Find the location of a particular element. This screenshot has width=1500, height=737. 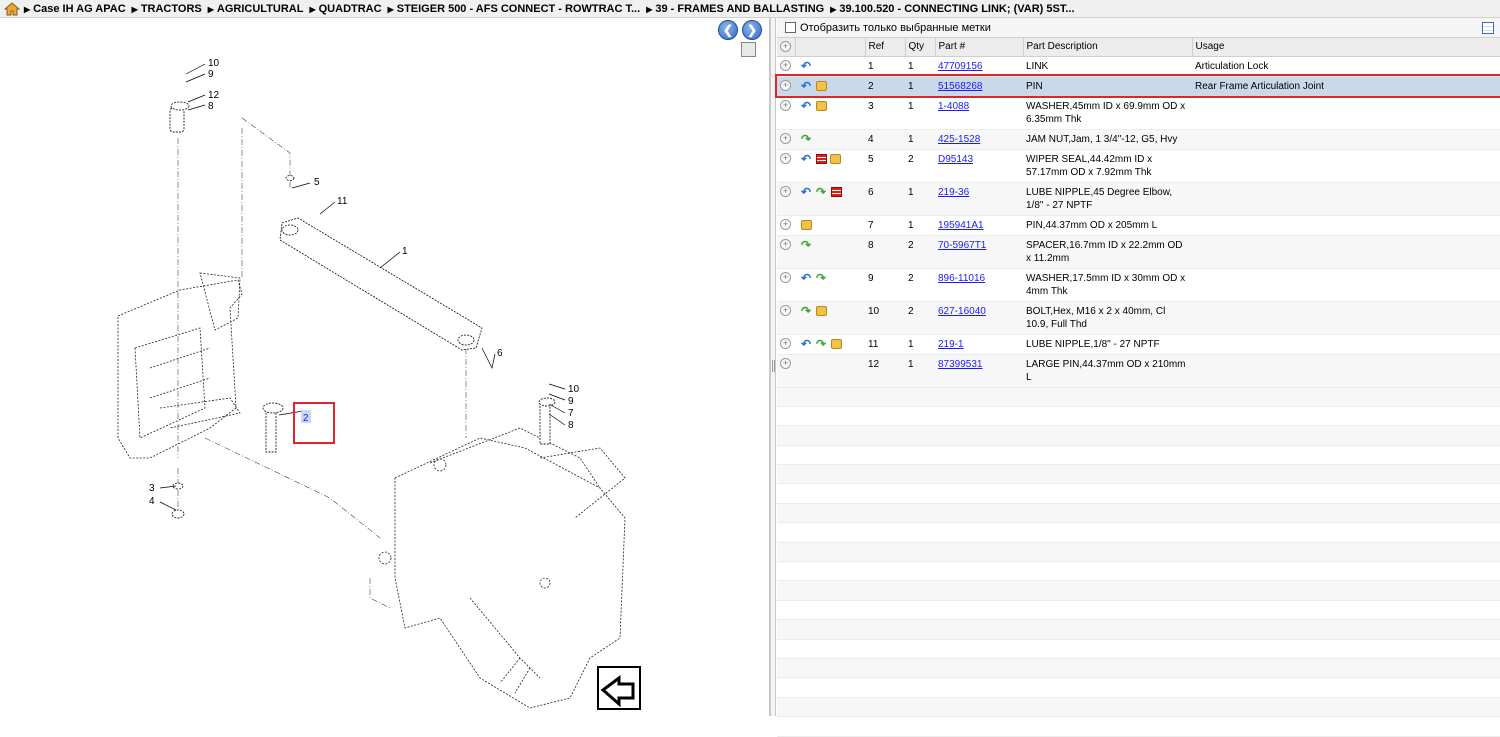

part-number-link: 219-1 is located at coordinates (951, 344).